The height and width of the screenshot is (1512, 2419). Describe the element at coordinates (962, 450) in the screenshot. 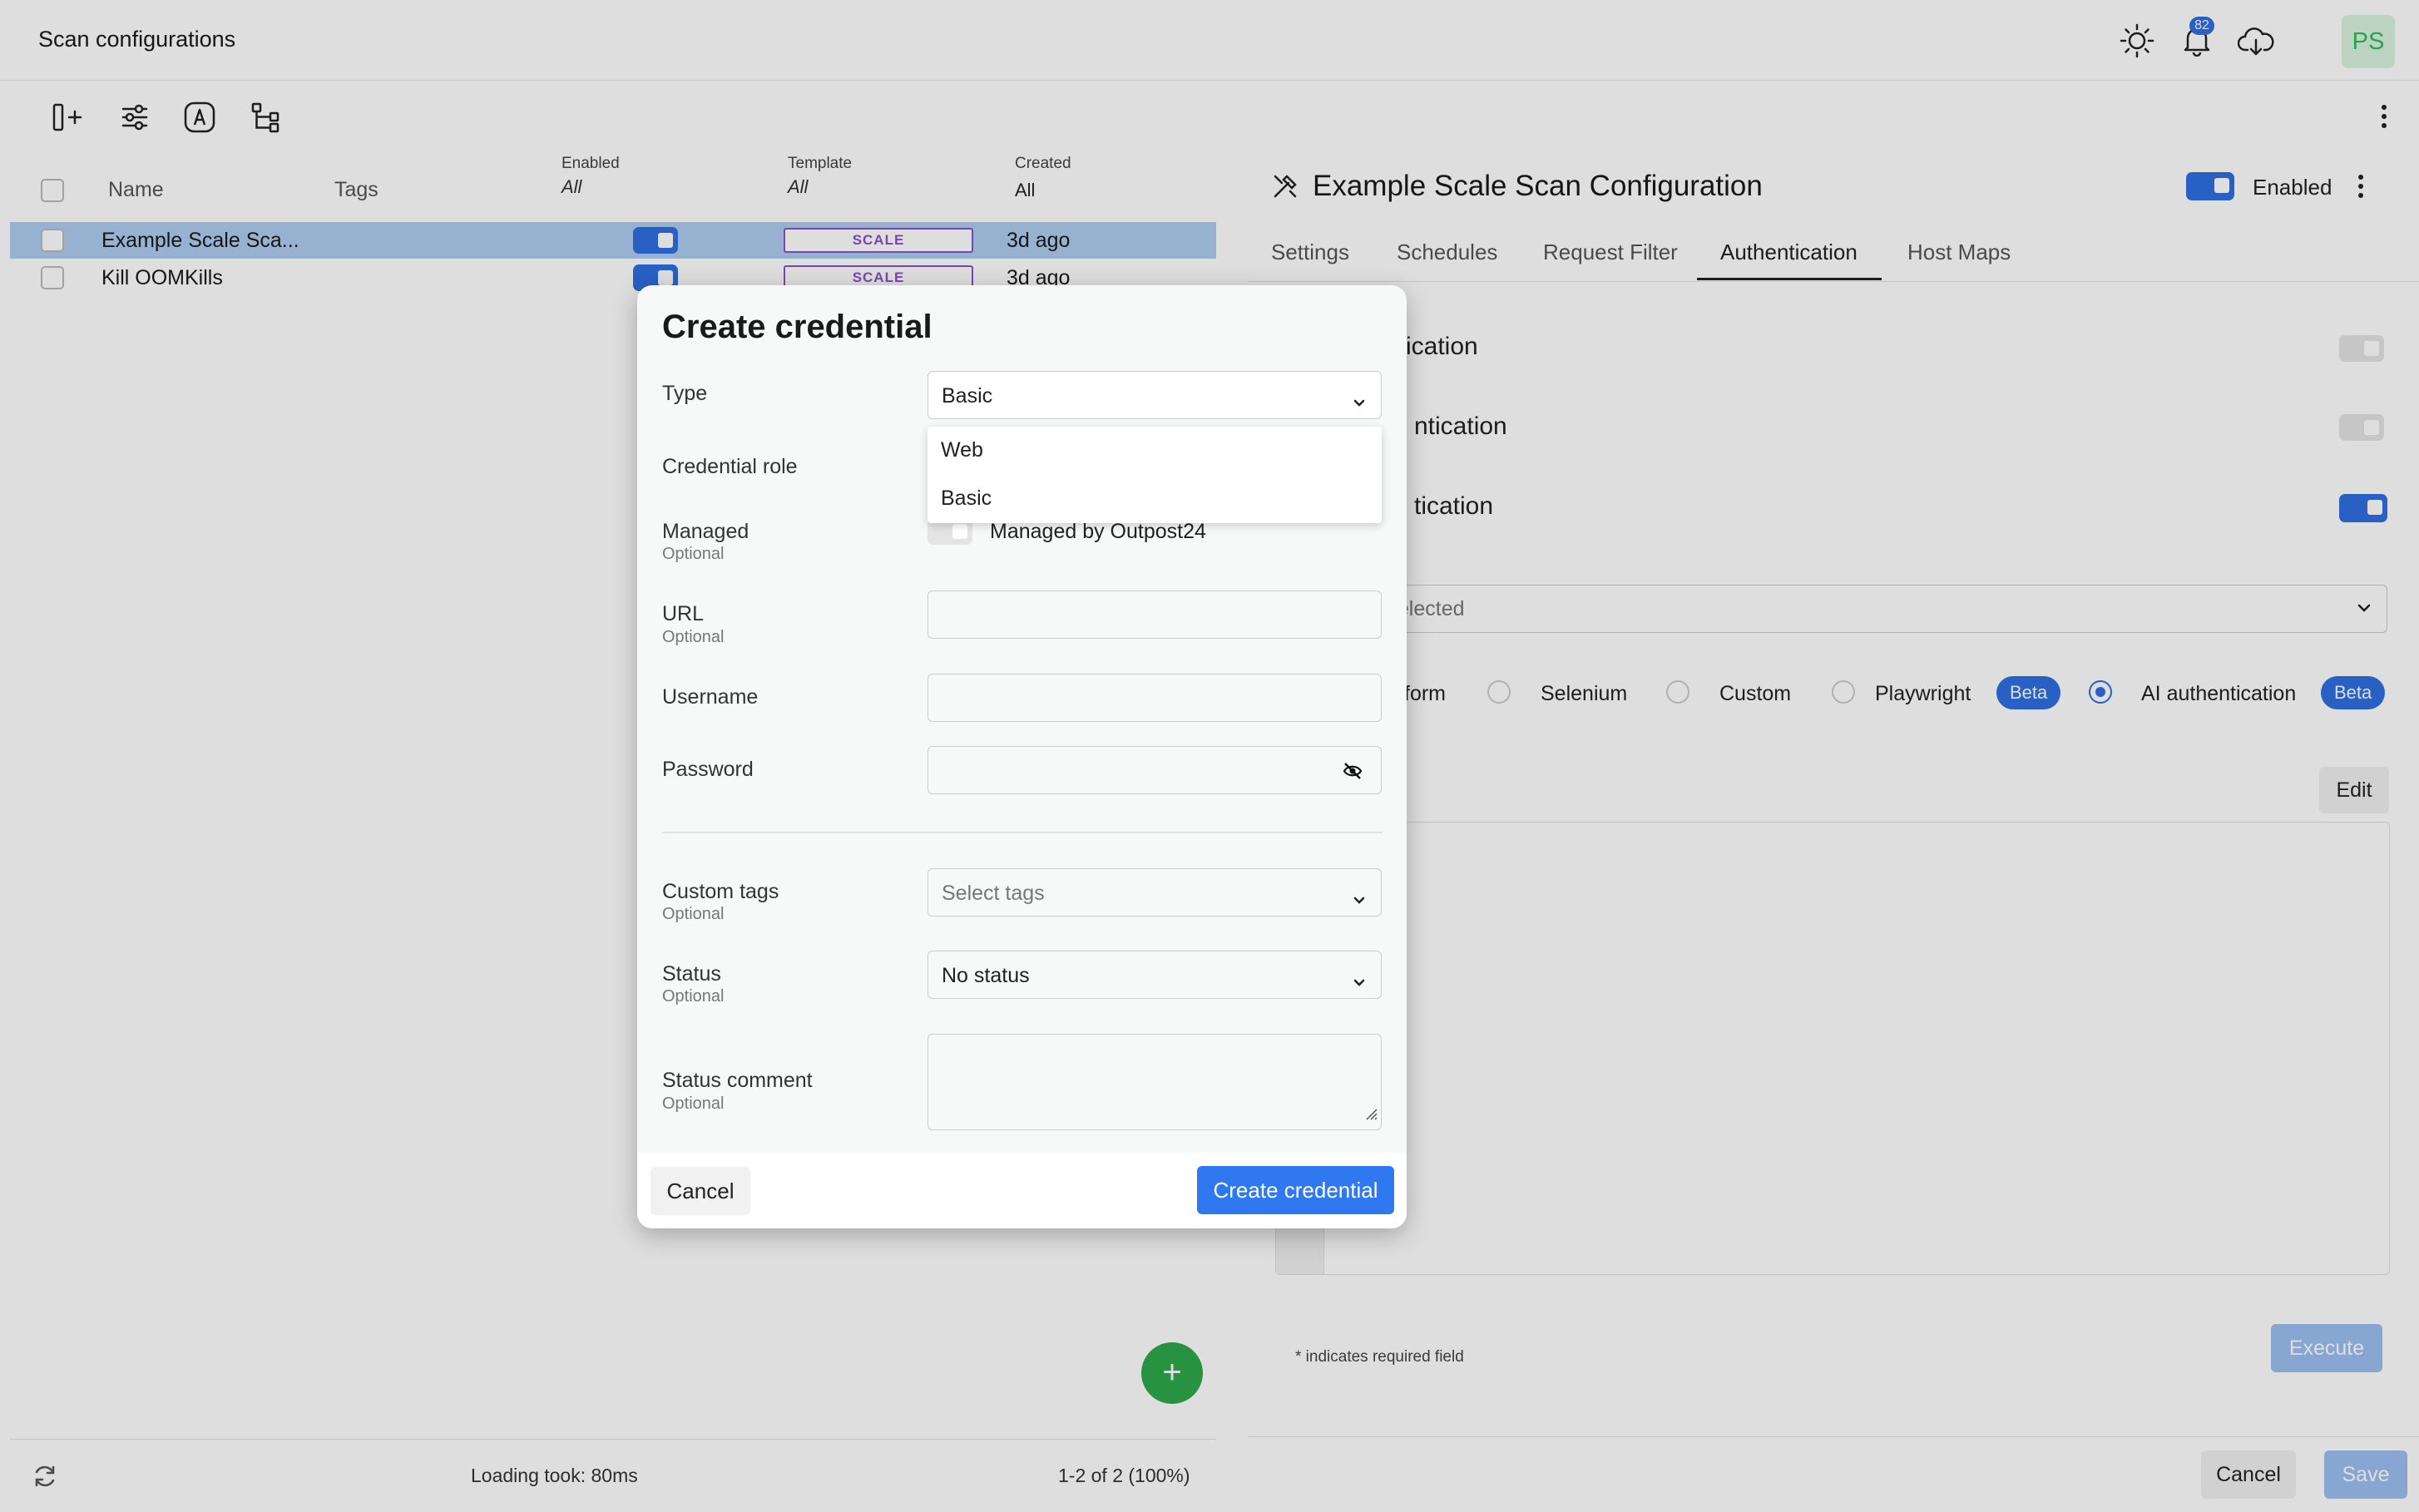

I see `dropdown-option-web: Web` at that location.